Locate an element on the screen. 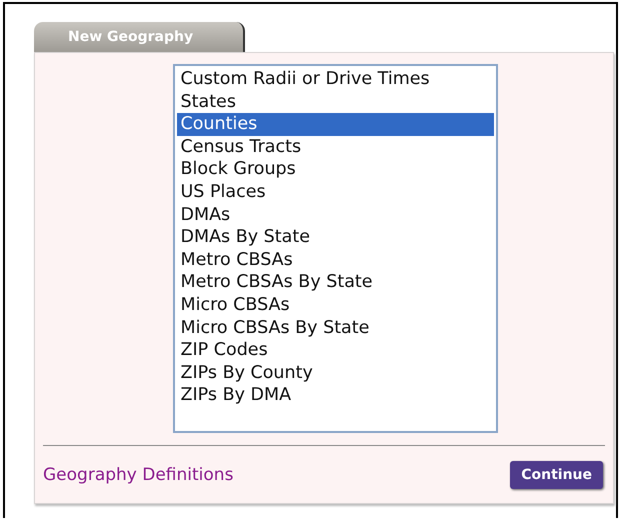  list-item: DMAs By State is located at coordinates (335, 237).